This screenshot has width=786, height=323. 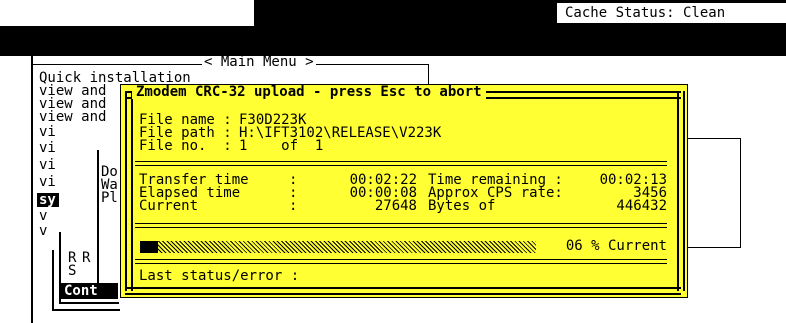 What do you see at coordinates (81, 291) in the screenshot?
I see `submenu-item-cont-label: Cont` at bounding box center [81, 291].